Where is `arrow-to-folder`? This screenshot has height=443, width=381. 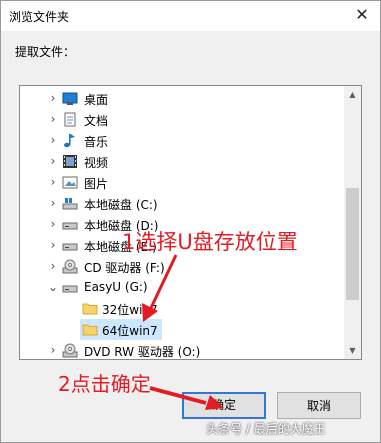
arrow-to-folder is located at coordinates (160, 288).